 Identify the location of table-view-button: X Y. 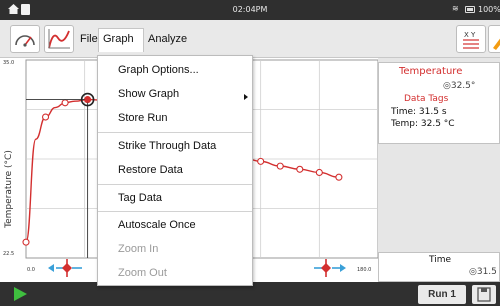
(471, 39).